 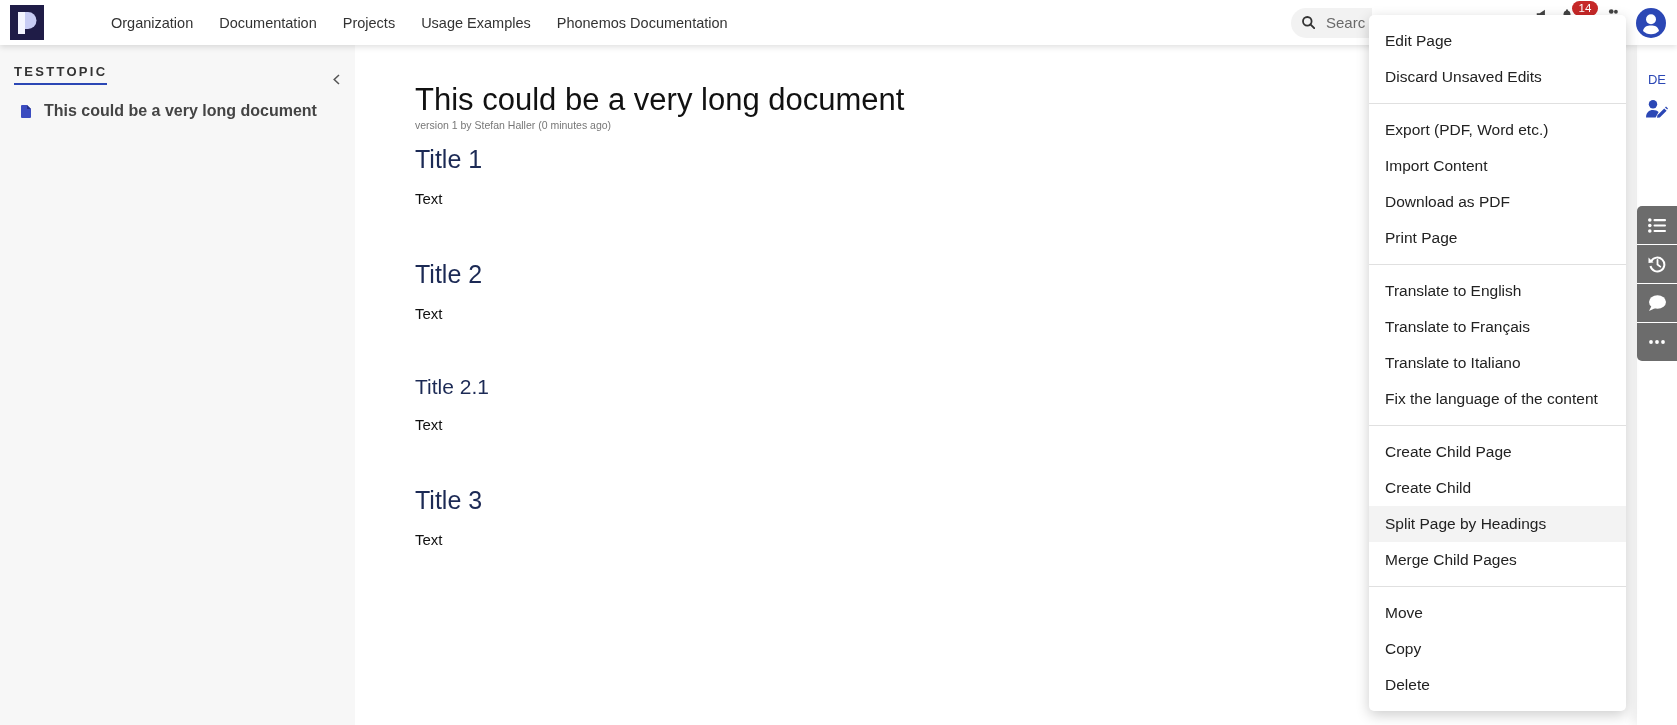 What do you see at coordinates (1497, 685) in the screenshot?
I see `menu-item: Delete` at bounding box center [1497, 685].